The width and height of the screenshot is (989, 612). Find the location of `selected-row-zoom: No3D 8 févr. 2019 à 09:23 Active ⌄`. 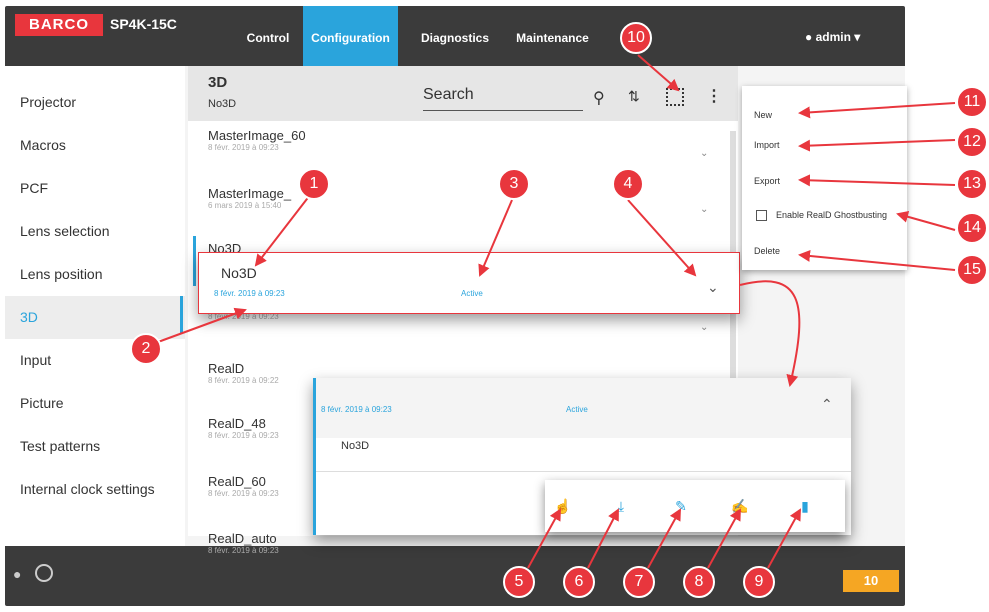

selected-row-zoom: No3D 8 févr. 2019 à 09:23 Active ⌄ is located at coordinates (469, 283).